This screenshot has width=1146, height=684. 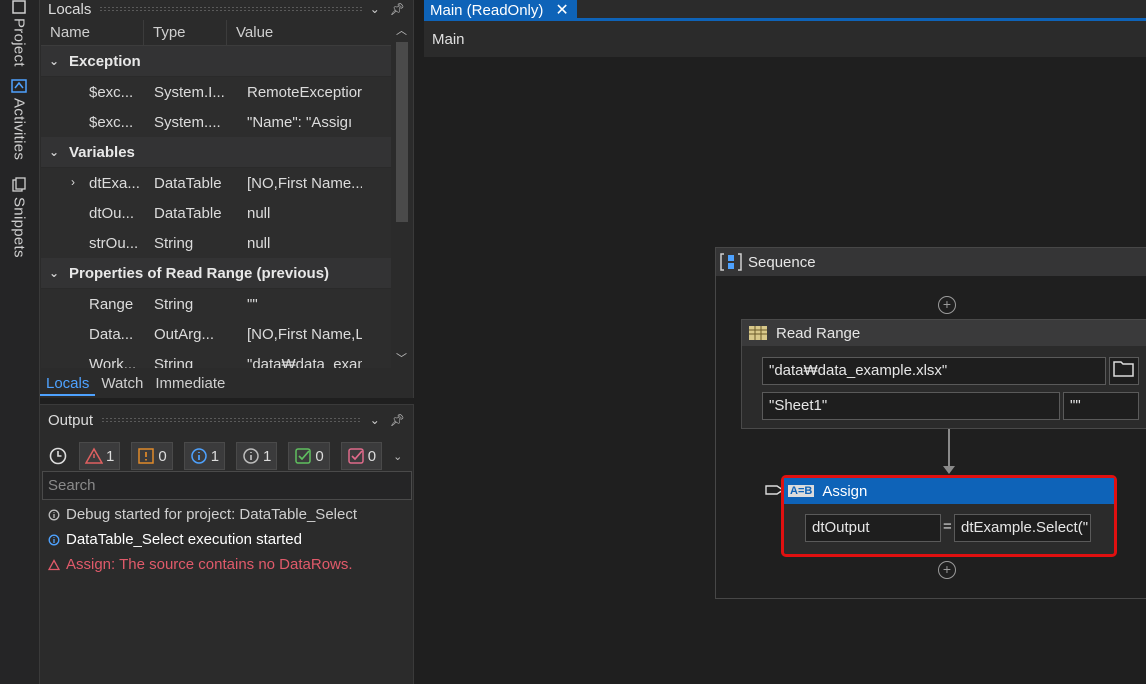 What do you see at coordinates (1124, 371) in the screenshot?
I see `browse-folder-button` at bounding box center [1124, 371].